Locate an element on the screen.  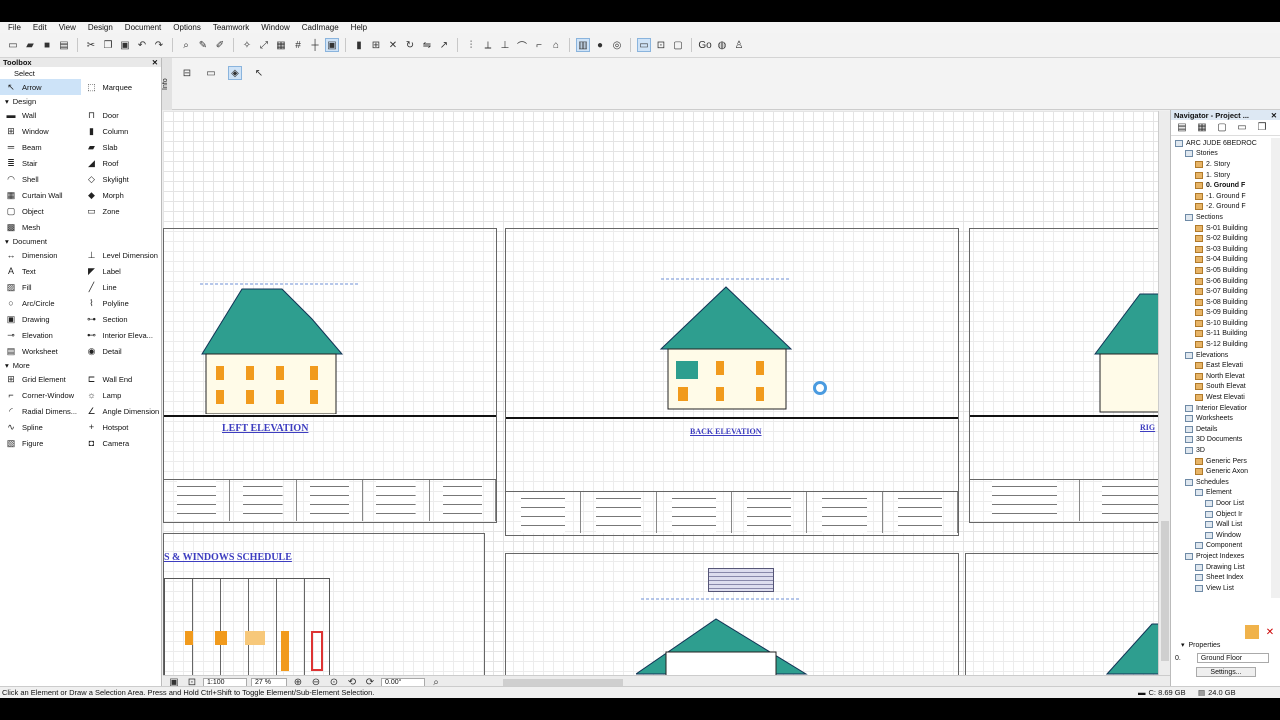
tree-item: 3D is located at coordinates (1221, 450).